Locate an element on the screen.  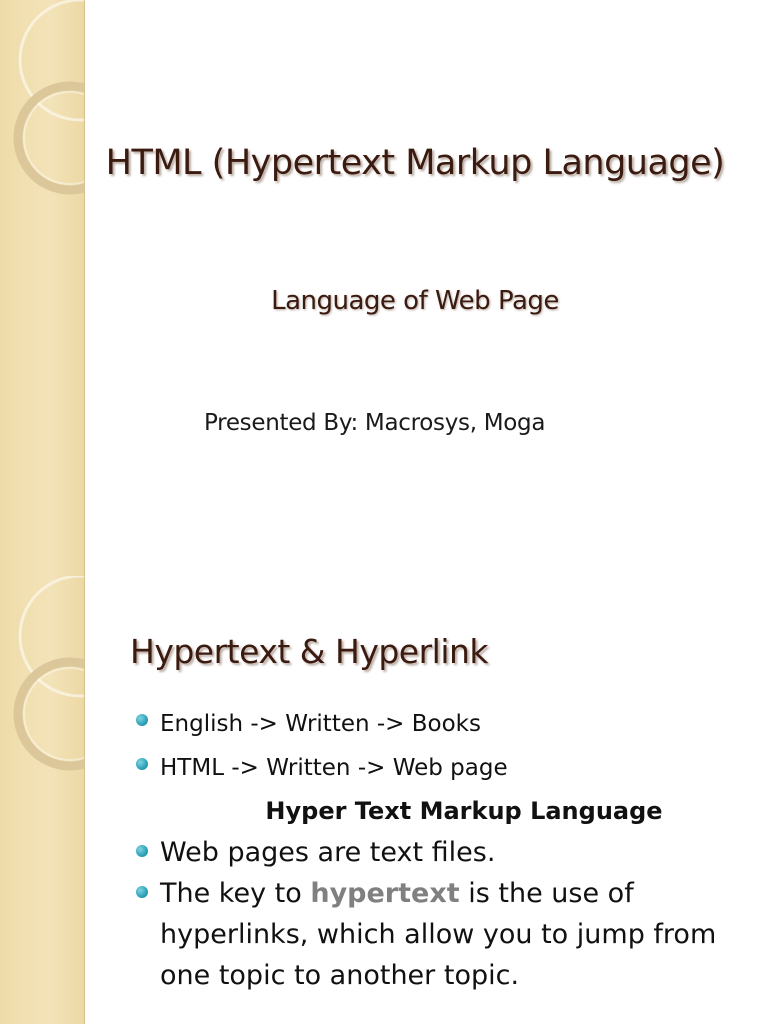
list-item: HTML -> Written -> Web page is located at coordinates (444, 768).